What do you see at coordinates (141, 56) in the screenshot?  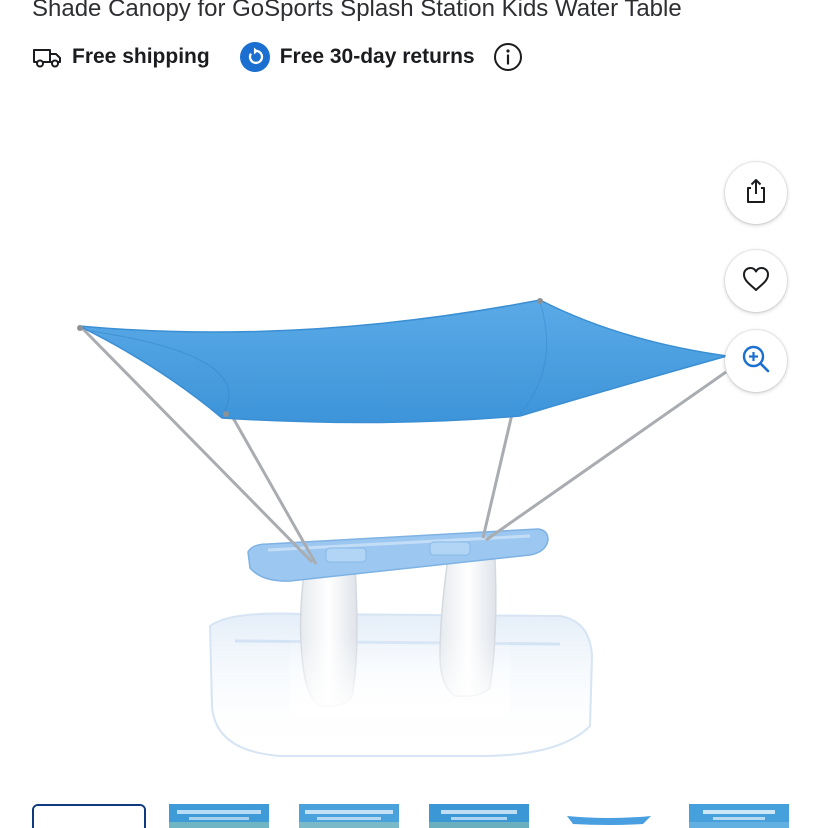 I see `free-shipping-label: Free shipping` at bounding box center [141, 56].